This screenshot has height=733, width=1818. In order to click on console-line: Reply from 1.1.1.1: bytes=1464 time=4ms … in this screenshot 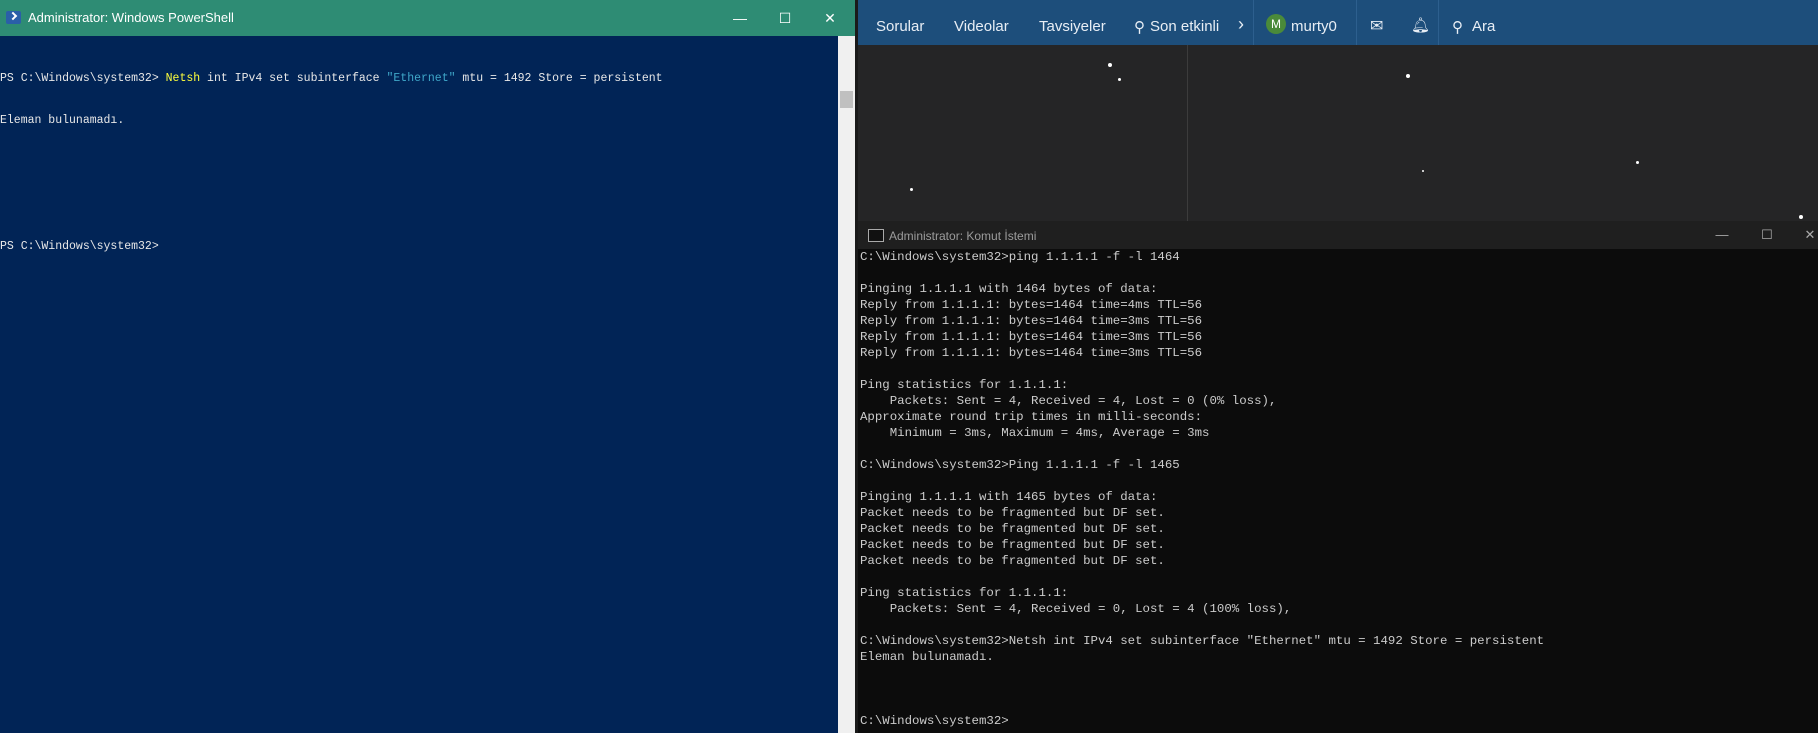, I will do `click(1031, 305)`.